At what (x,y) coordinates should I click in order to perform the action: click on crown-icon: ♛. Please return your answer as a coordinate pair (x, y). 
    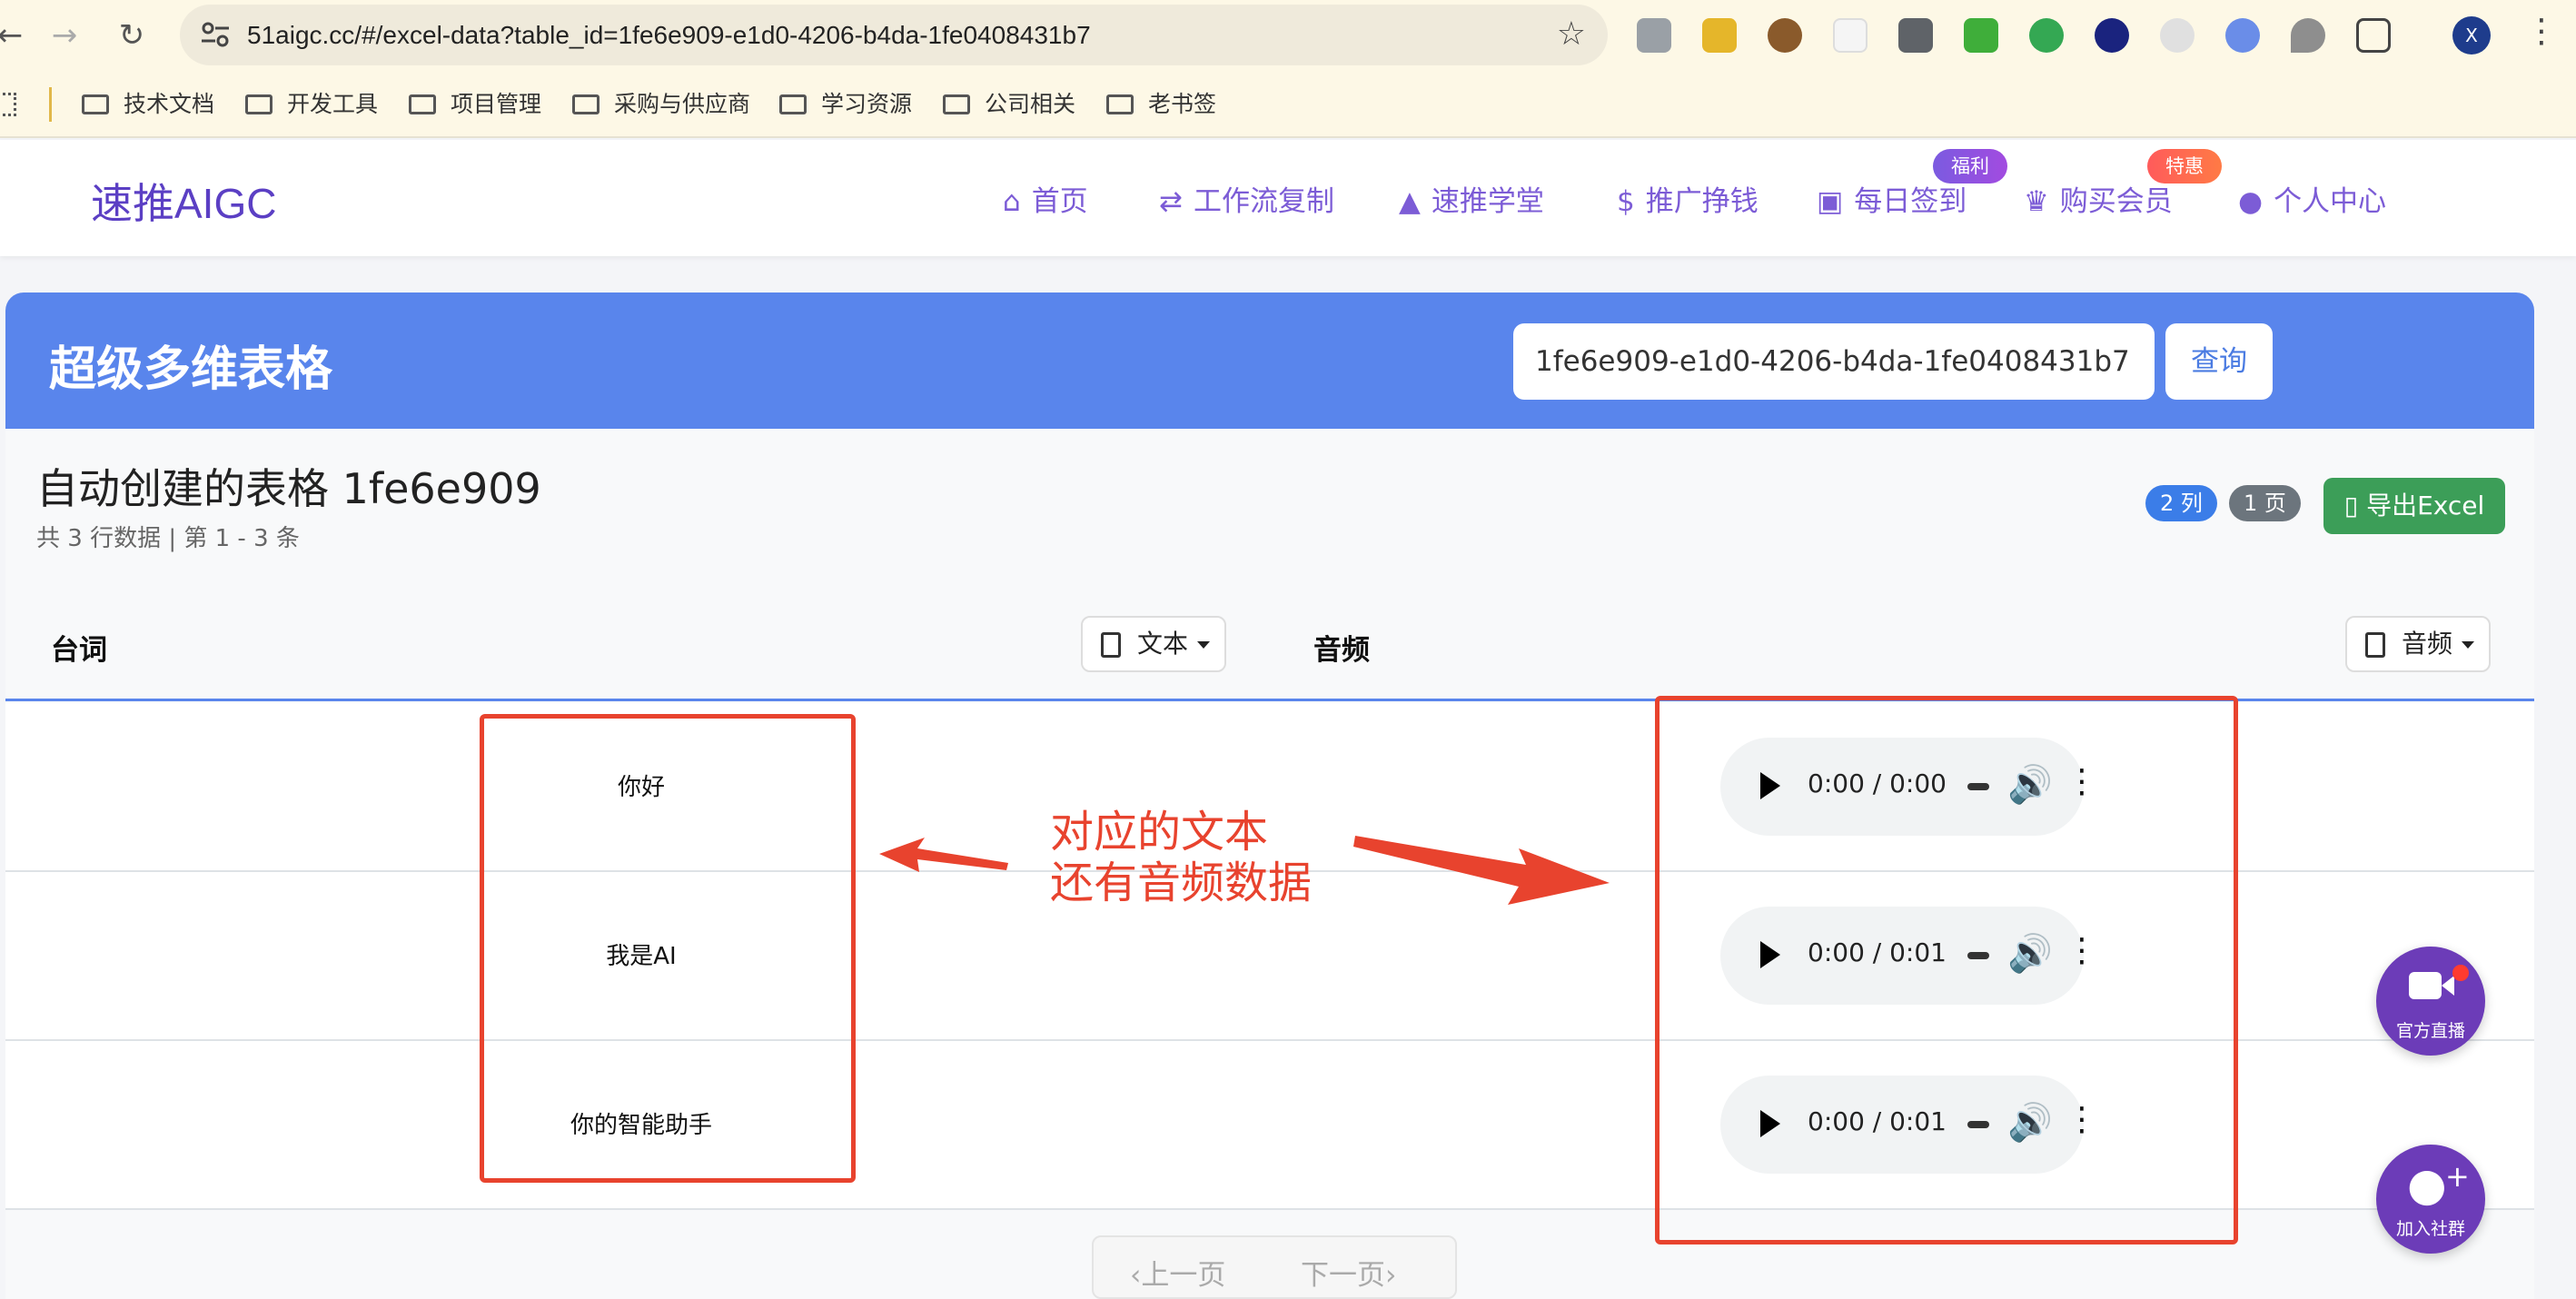
    Looking at the image, I should click on (2036, 201).